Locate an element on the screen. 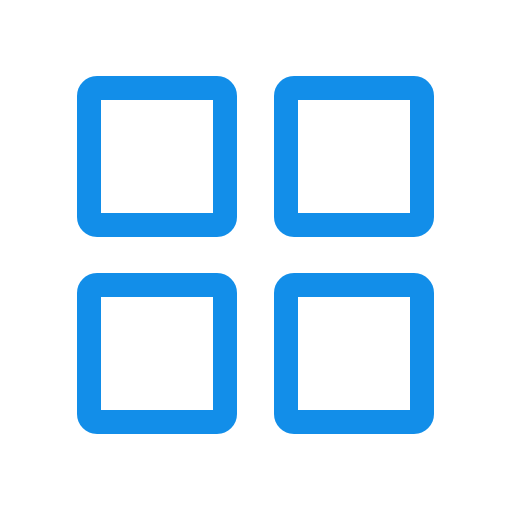 This screenshot has width=512, height=512. grid-tile-bottom-left is located at coordinates (157, 353).